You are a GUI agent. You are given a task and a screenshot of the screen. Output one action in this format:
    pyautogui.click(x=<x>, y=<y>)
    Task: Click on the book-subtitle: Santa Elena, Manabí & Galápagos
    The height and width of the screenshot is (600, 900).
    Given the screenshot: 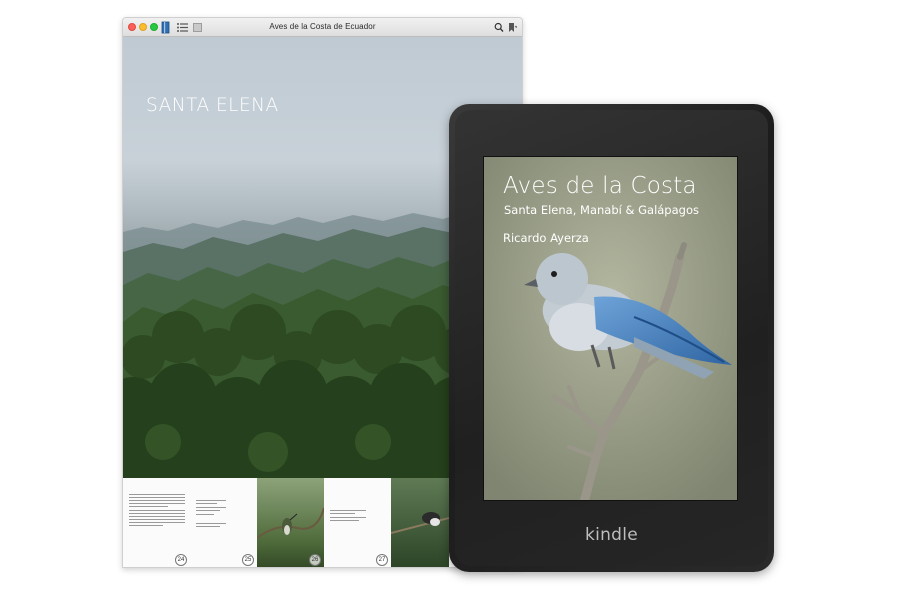 What is the action you would take?
    pyautogui.click(x=601, y=210)
    